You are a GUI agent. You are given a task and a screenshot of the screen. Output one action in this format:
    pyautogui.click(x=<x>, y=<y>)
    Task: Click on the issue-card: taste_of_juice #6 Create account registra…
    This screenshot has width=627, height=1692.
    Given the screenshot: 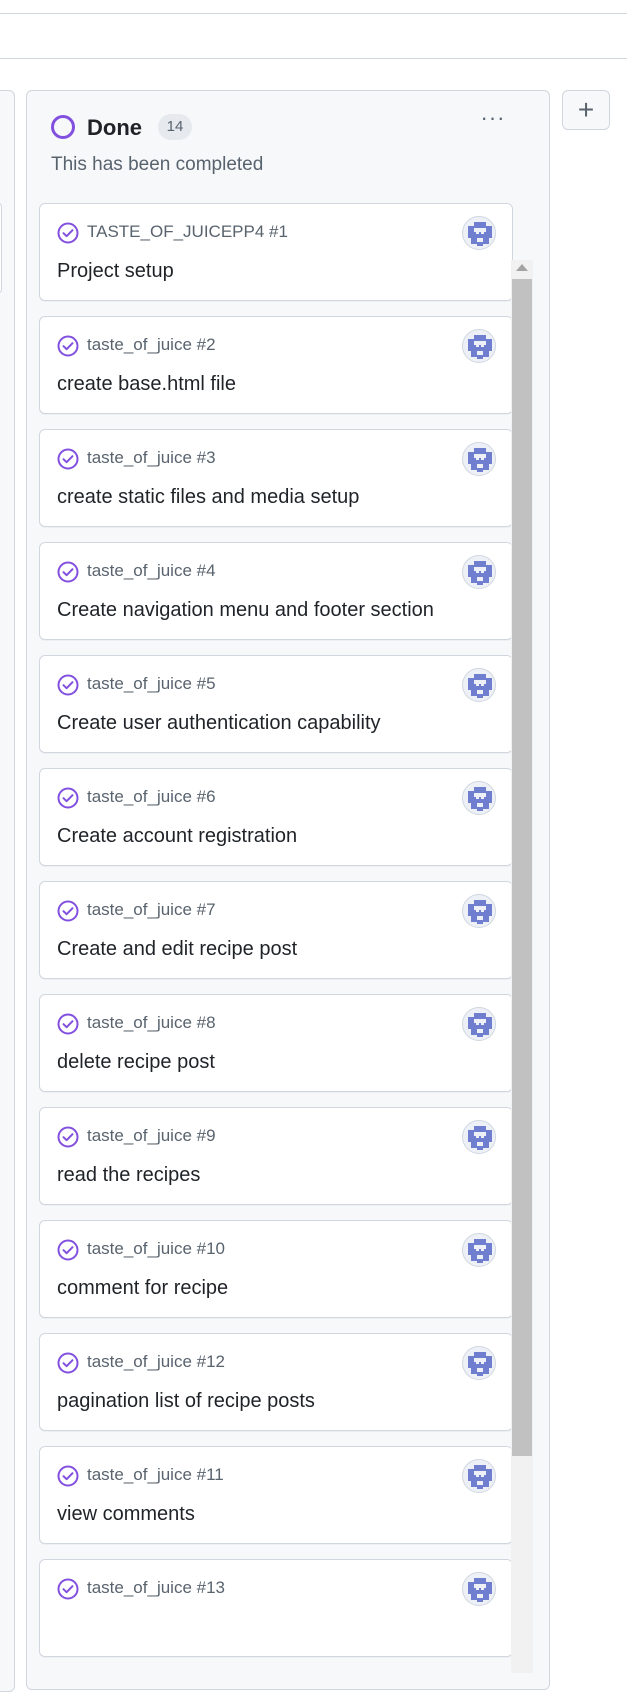 What is the action you would take?
    pyautogui.click(x=276, y=817)
    